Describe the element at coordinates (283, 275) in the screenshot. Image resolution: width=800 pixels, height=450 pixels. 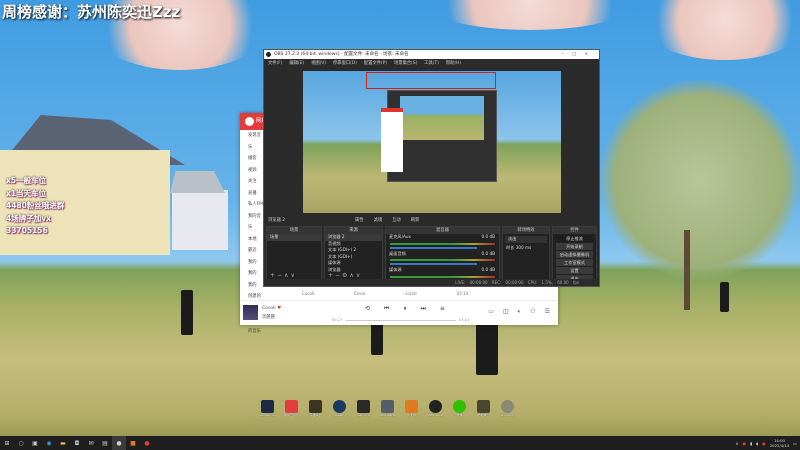
I see `scene-controls: +−∧∨` at that location.